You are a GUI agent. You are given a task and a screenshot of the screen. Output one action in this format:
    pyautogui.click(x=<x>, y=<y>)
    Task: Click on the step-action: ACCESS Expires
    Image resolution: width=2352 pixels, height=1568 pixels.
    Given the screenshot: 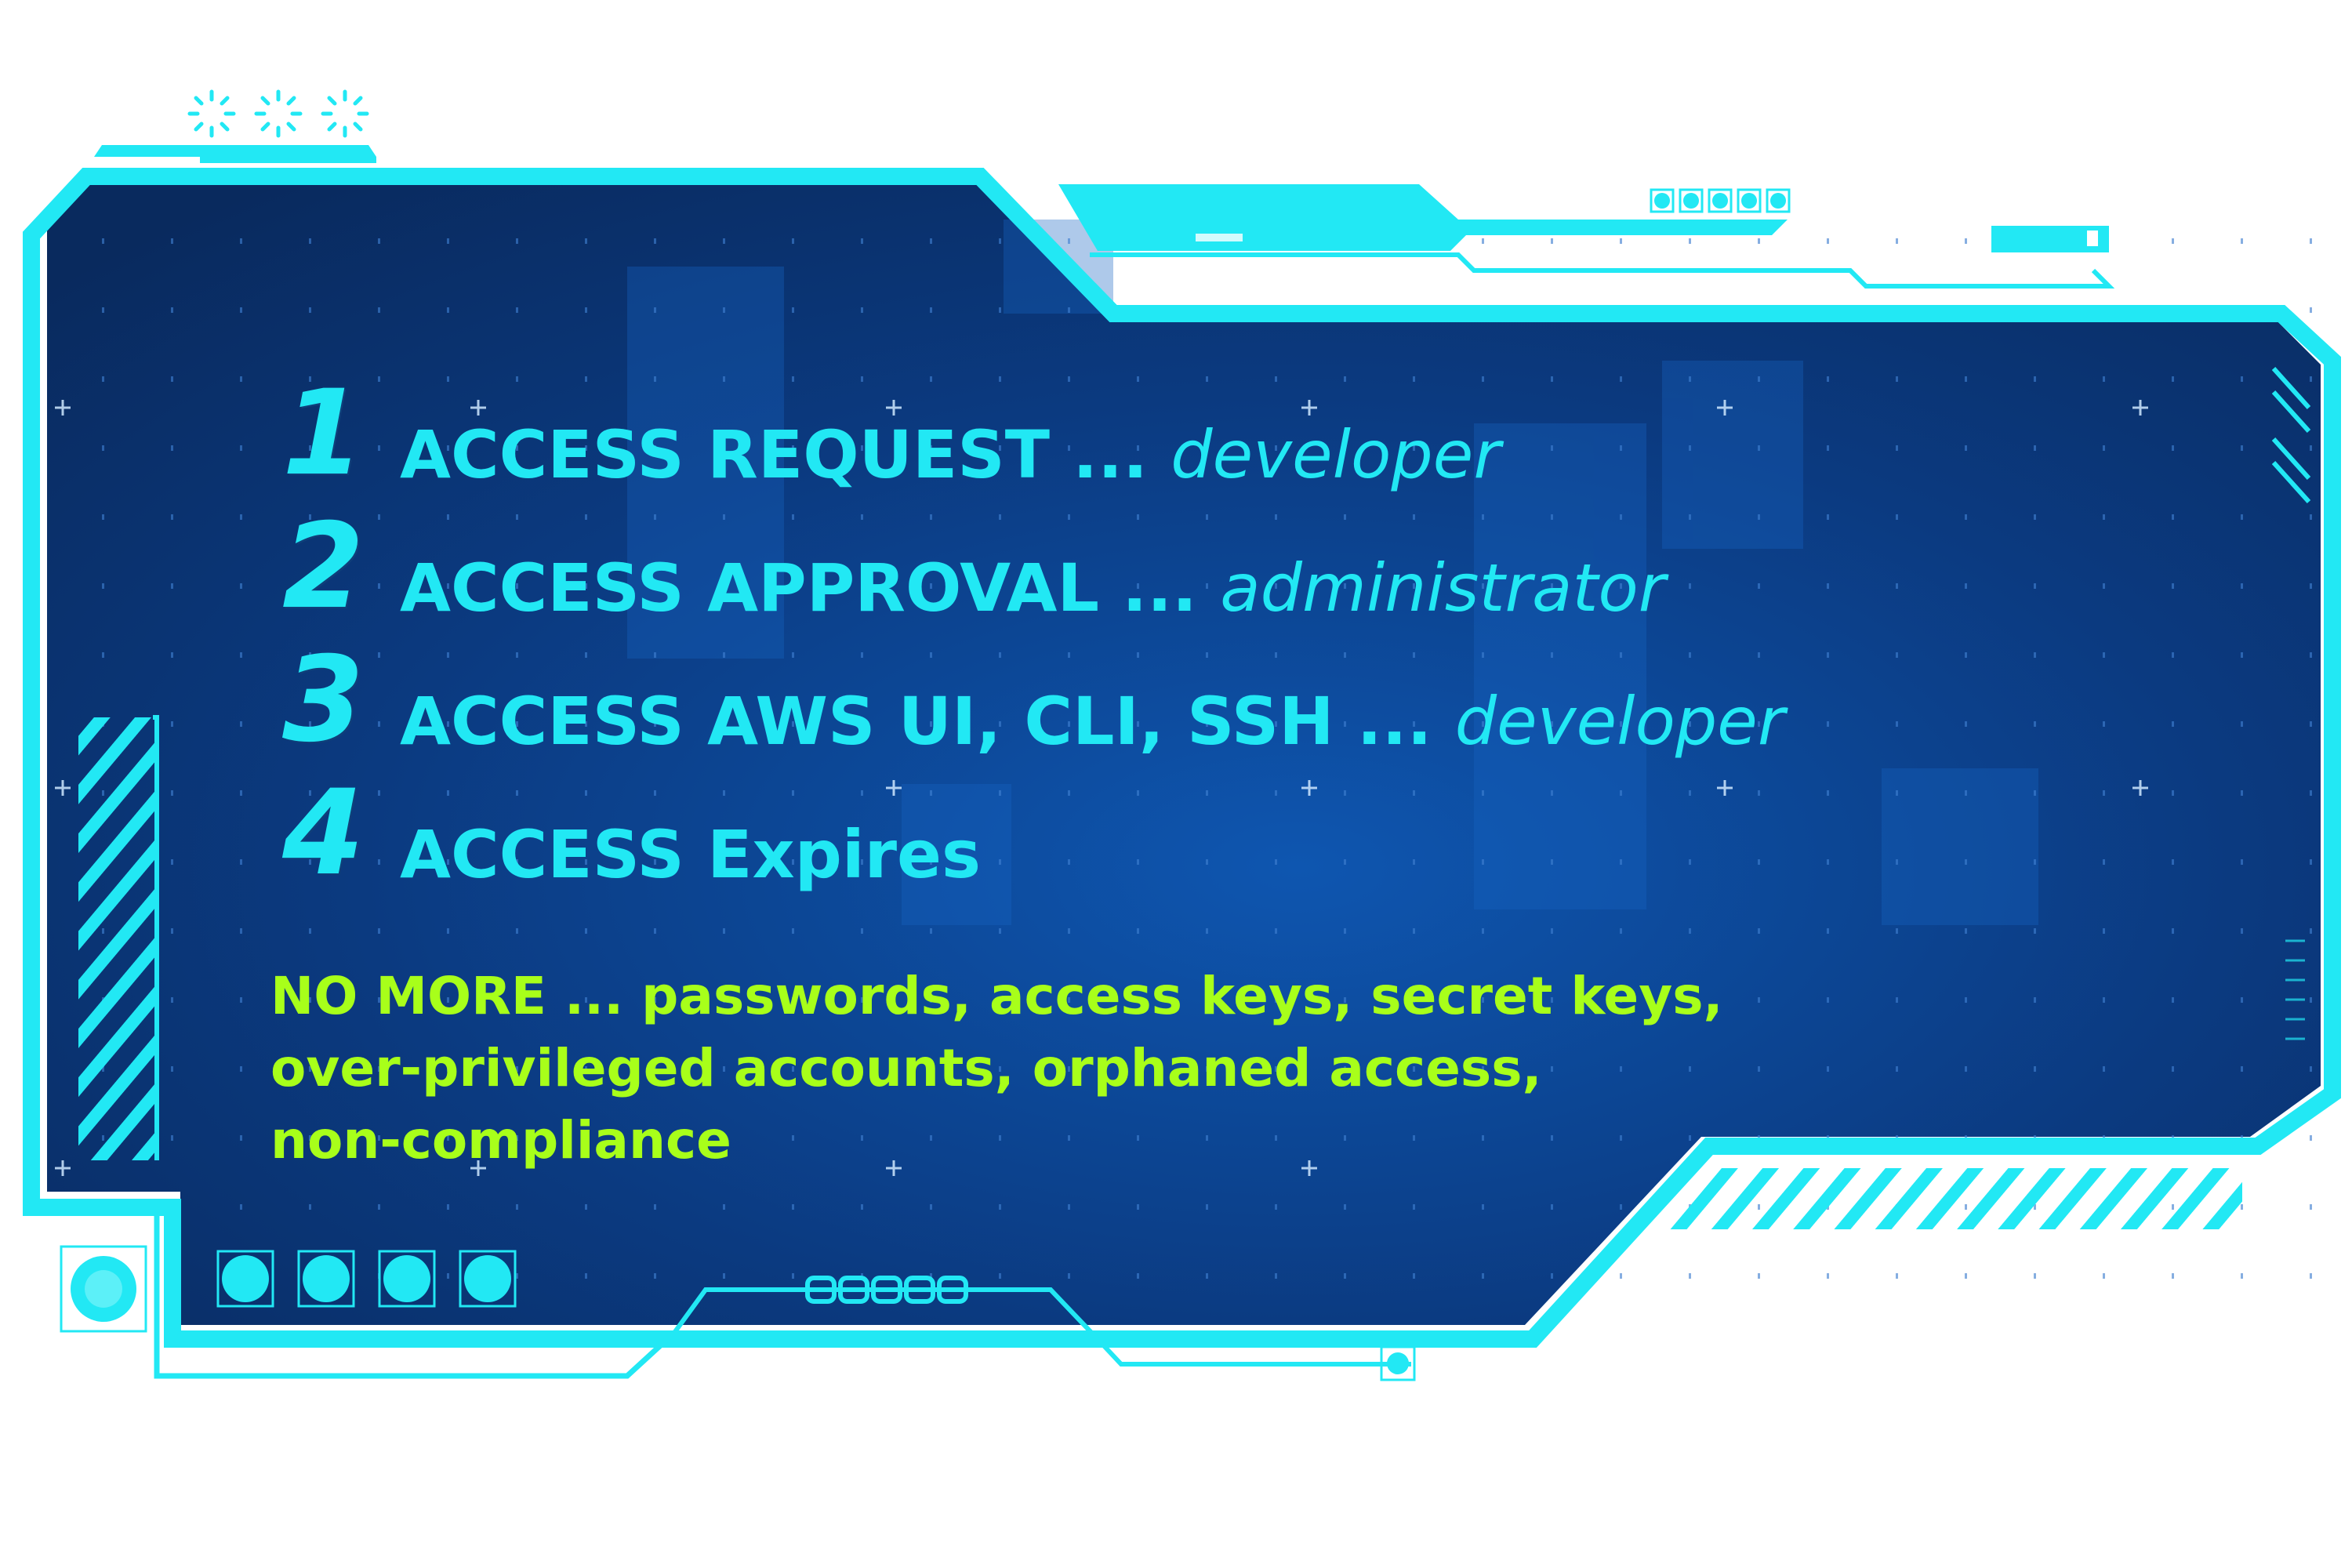 What is the action you would take?
    pyautogui.click(x=691, y=855)
    